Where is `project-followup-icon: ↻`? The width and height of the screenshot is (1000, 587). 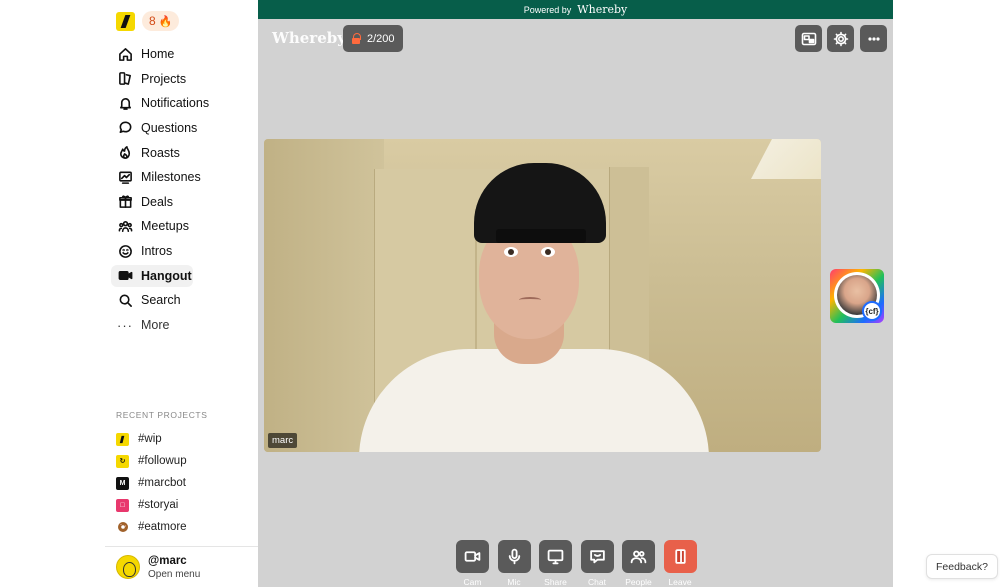 project-followup-icon: ↻ is located at coordinates (122, 461).